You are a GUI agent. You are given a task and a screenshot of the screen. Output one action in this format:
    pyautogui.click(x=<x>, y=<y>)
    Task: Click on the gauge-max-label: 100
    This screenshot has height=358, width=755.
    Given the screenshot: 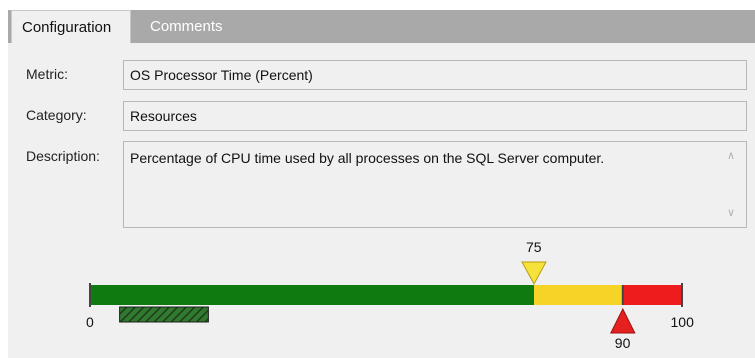 What is the action you would take?
    pyautogui.click(x=682, y=322)
    